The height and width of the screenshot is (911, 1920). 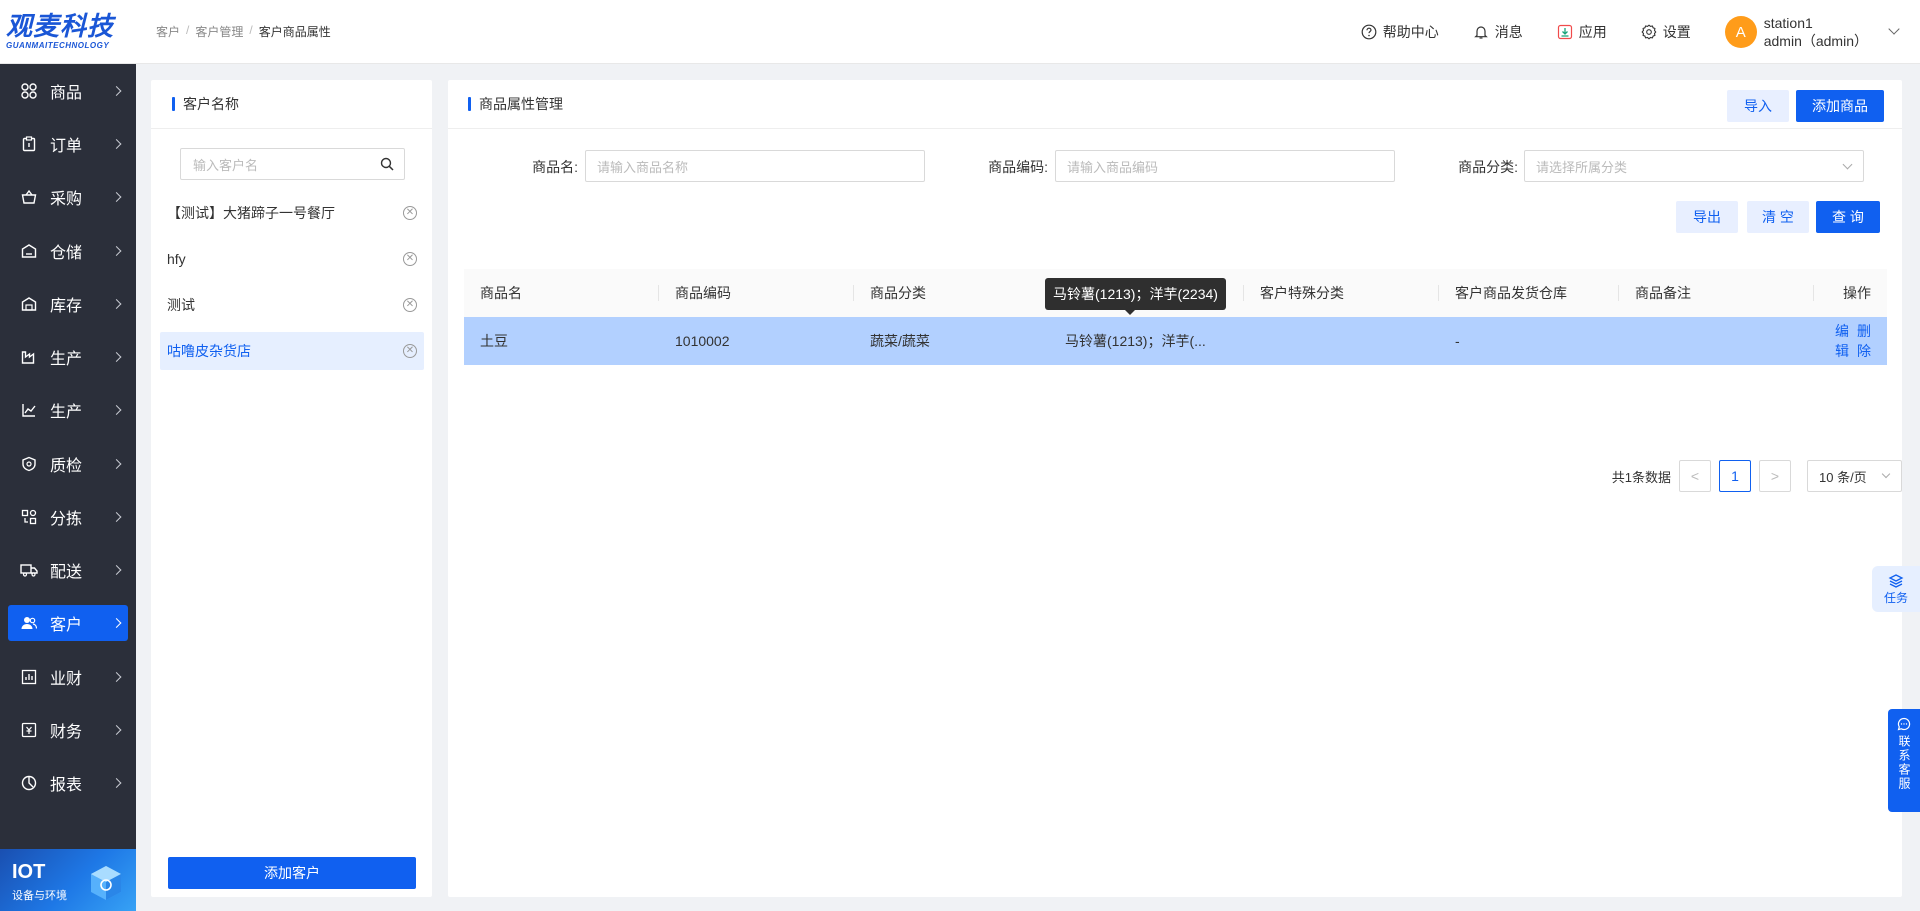 I want to click on finance-icon, so click(x=29, y=730).